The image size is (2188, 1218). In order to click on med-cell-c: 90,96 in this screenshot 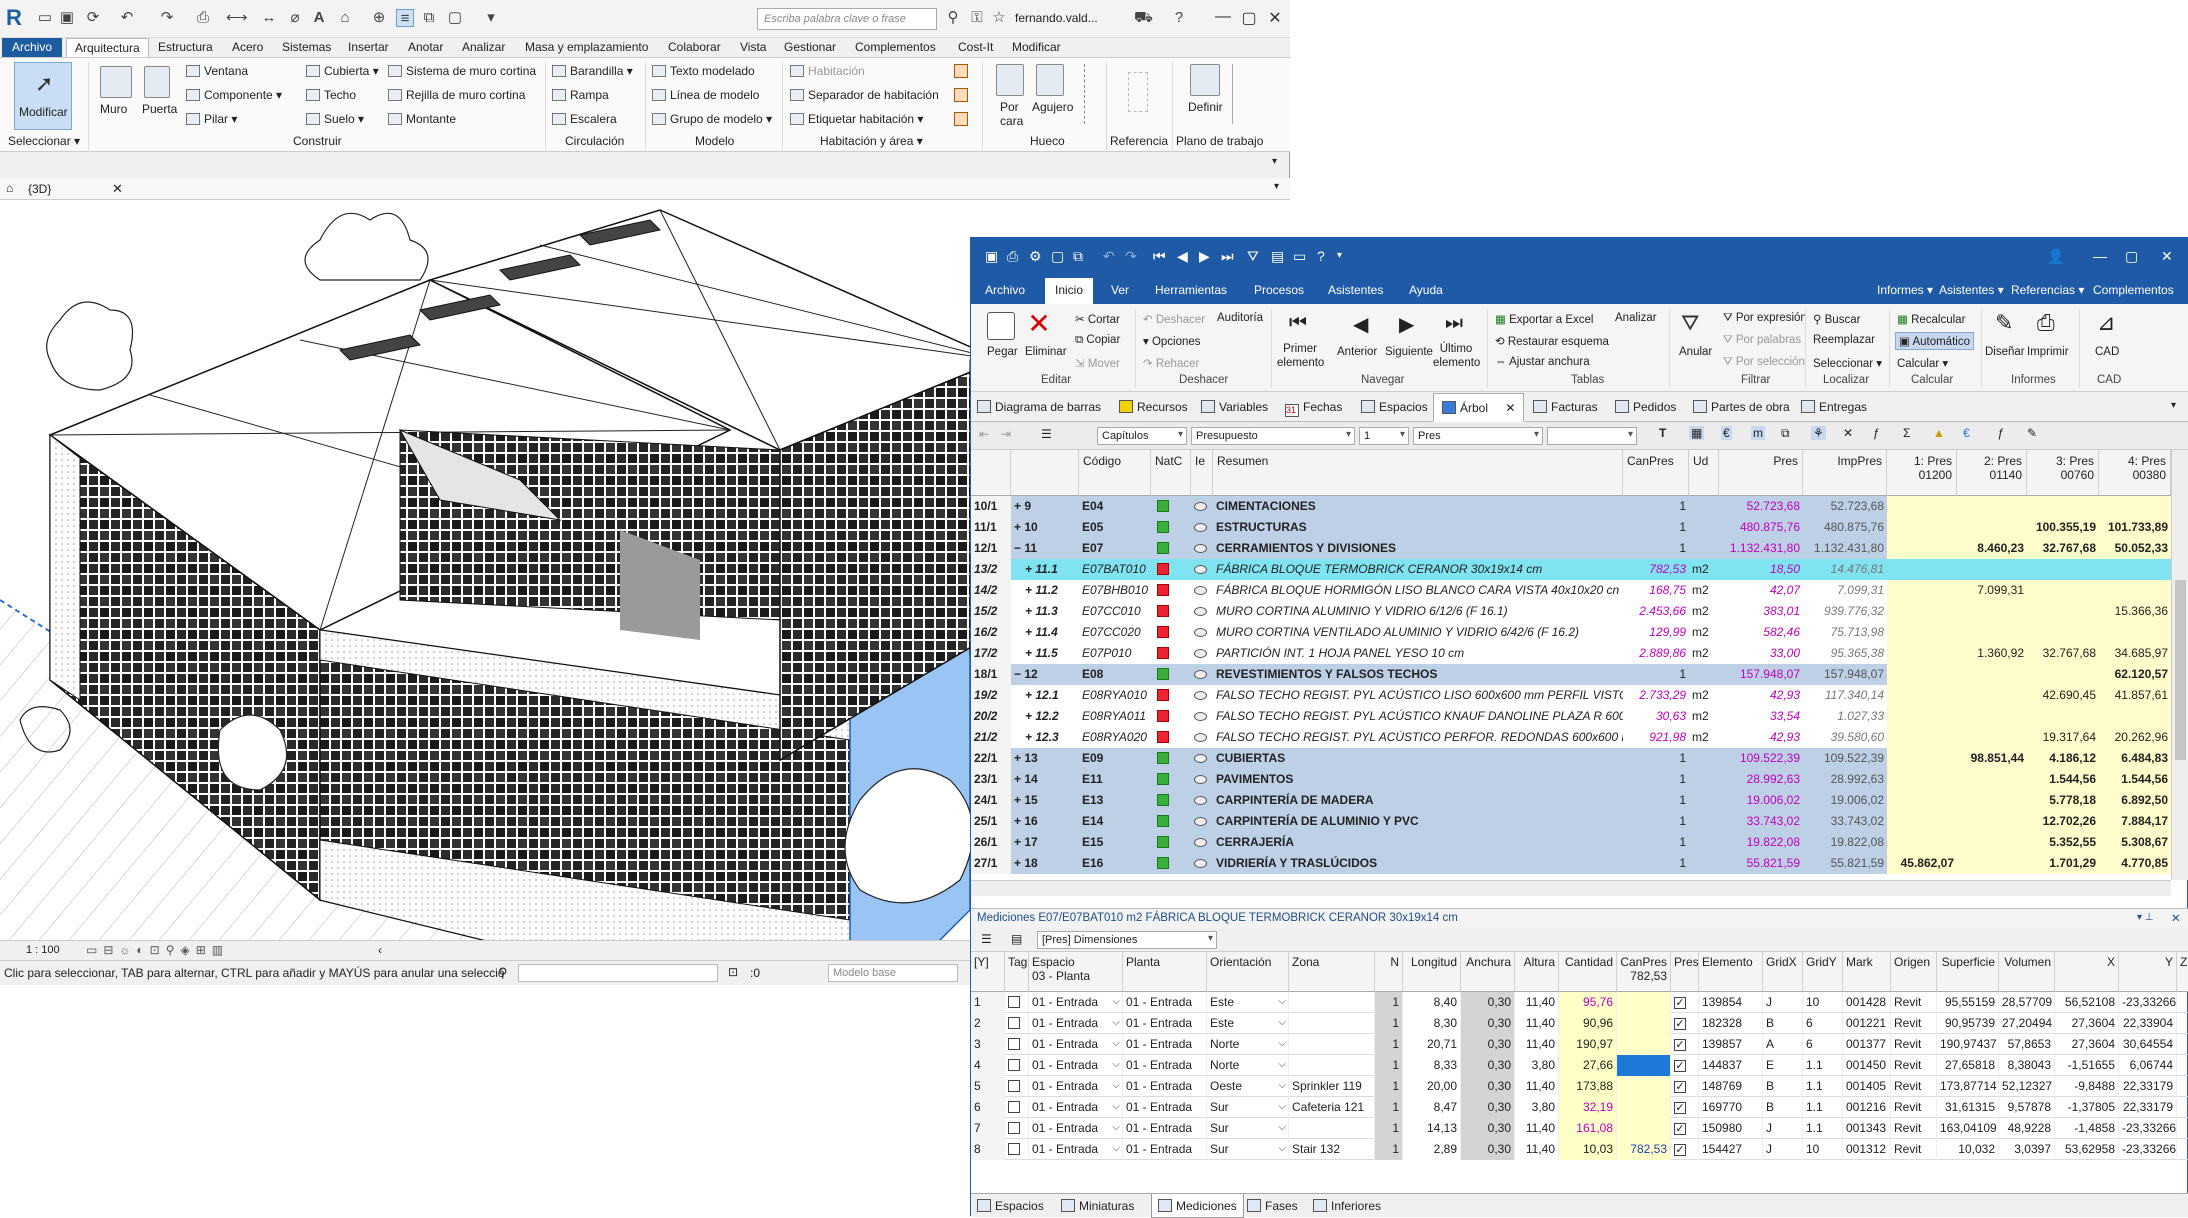, I will do `click(1588, 1023)`.